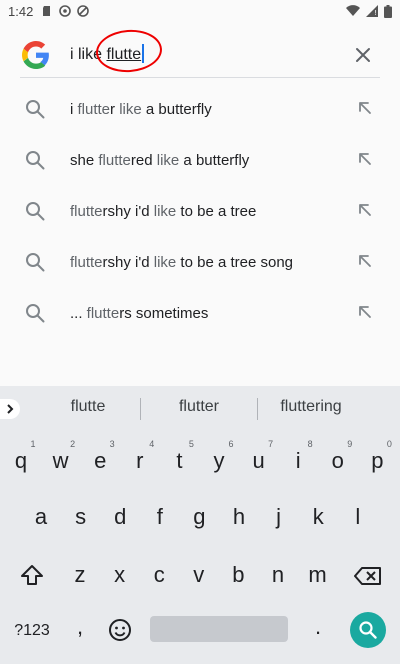 The image size is (400, 664). What do you see at coordinates (298, 461) in the screenshot?
I see `key-i: i` at bounding box center [298, 461].